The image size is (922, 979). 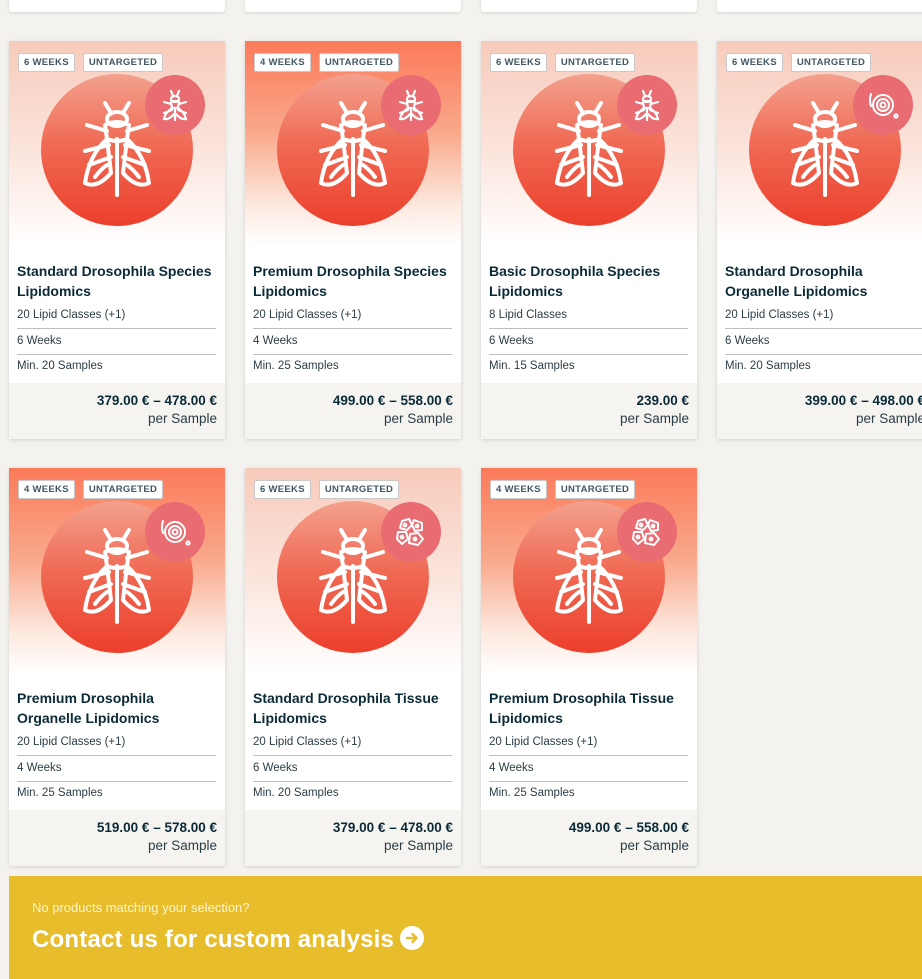 I want to click on banner-subtitle: No products matching your selection?, so click(x=141, y=907).